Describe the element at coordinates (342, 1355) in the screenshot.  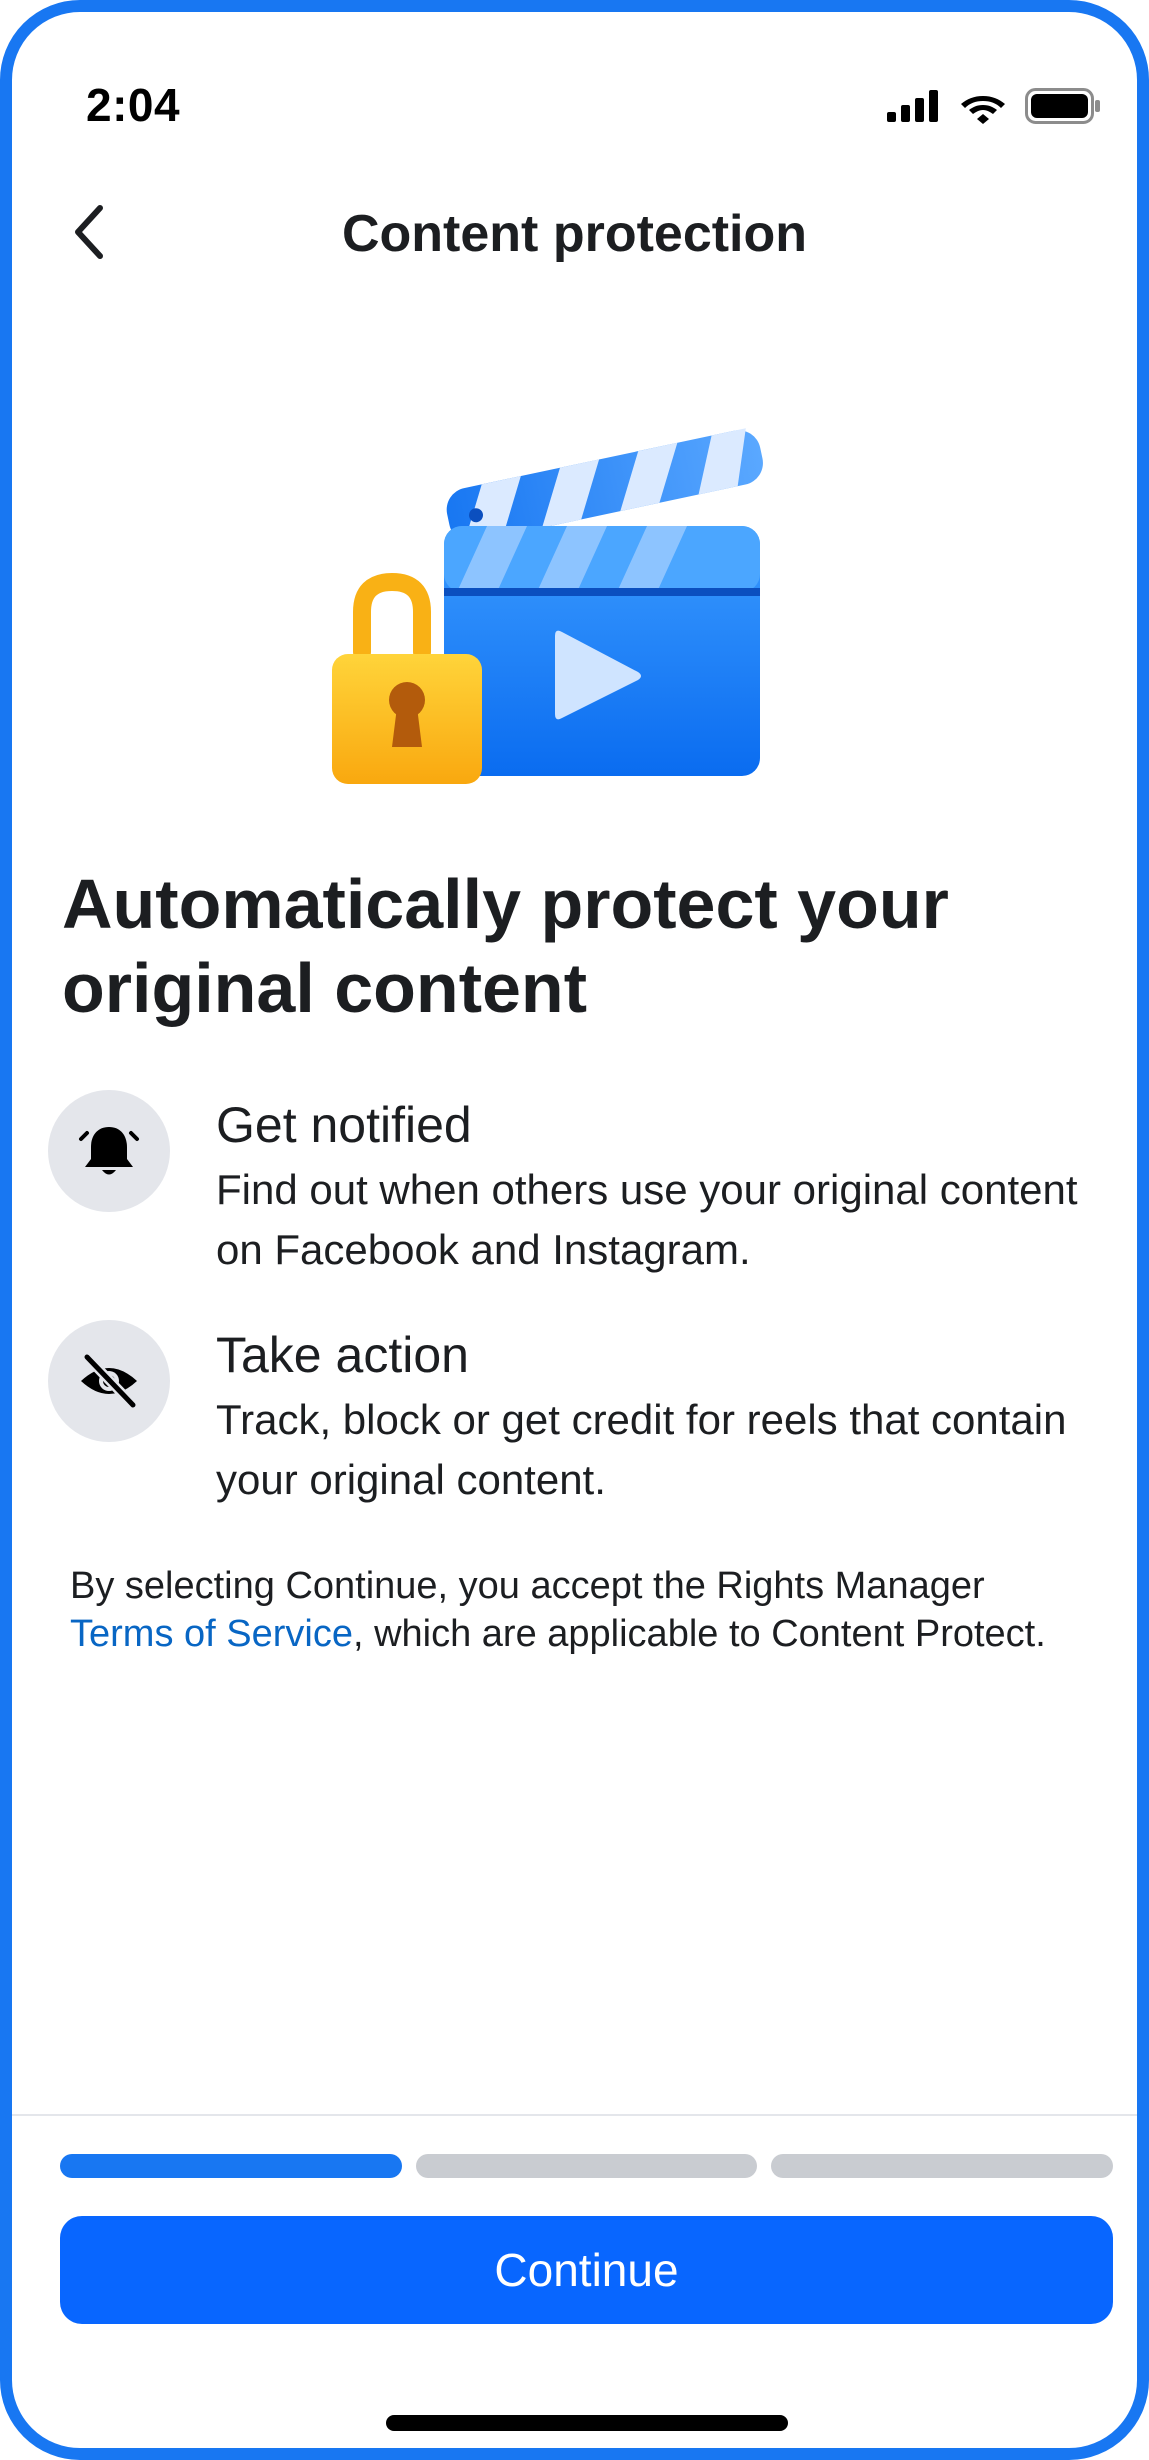
I see `feature-title: Take action` at that location.